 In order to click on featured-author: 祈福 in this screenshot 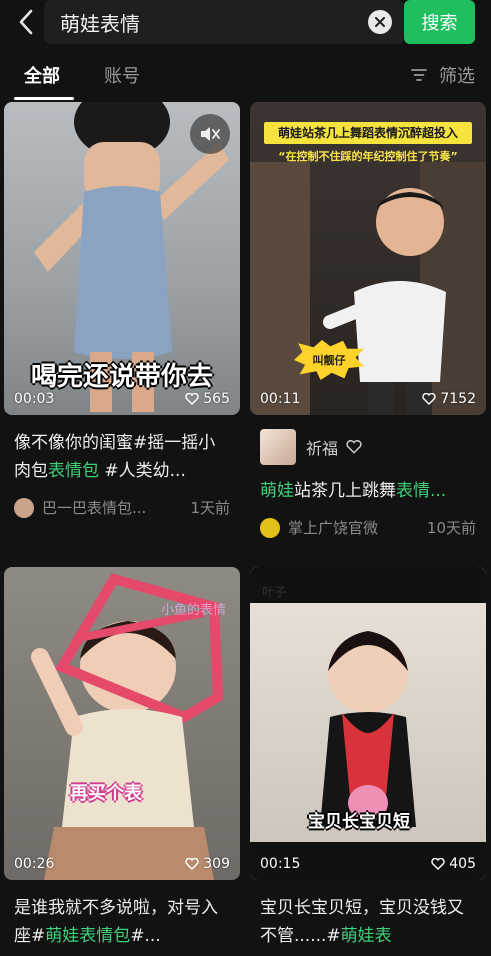, I will do `click(368, 447)`.